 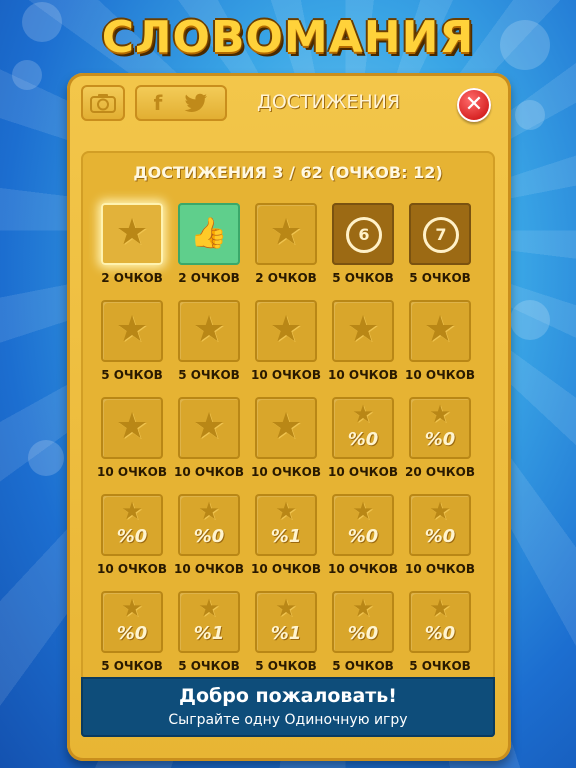 I want to click on achievement-tile: 👍, so click(x=209, y=234).